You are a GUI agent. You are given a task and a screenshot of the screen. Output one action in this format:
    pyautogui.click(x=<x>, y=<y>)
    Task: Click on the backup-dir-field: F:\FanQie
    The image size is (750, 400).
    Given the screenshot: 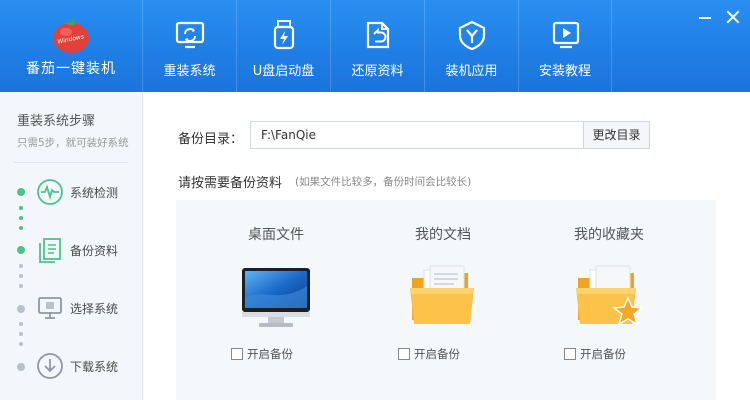 What is the action you would take?
    pyautogui.click(x=417, y=135)
    